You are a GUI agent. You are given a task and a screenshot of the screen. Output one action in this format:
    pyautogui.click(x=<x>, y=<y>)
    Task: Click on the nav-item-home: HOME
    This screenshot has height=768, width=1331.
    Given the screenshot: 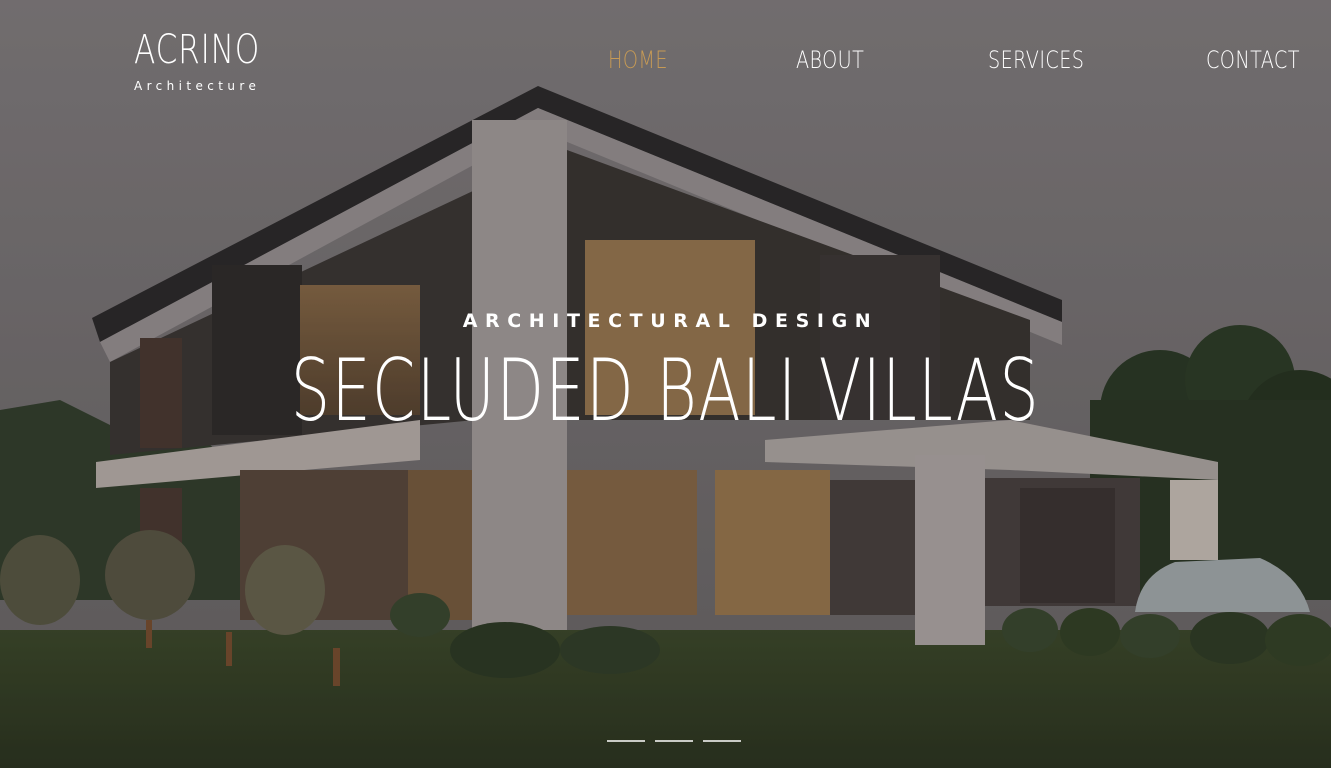 What is the action you would take?
    pyautogui.click(x=638, y=60)
    